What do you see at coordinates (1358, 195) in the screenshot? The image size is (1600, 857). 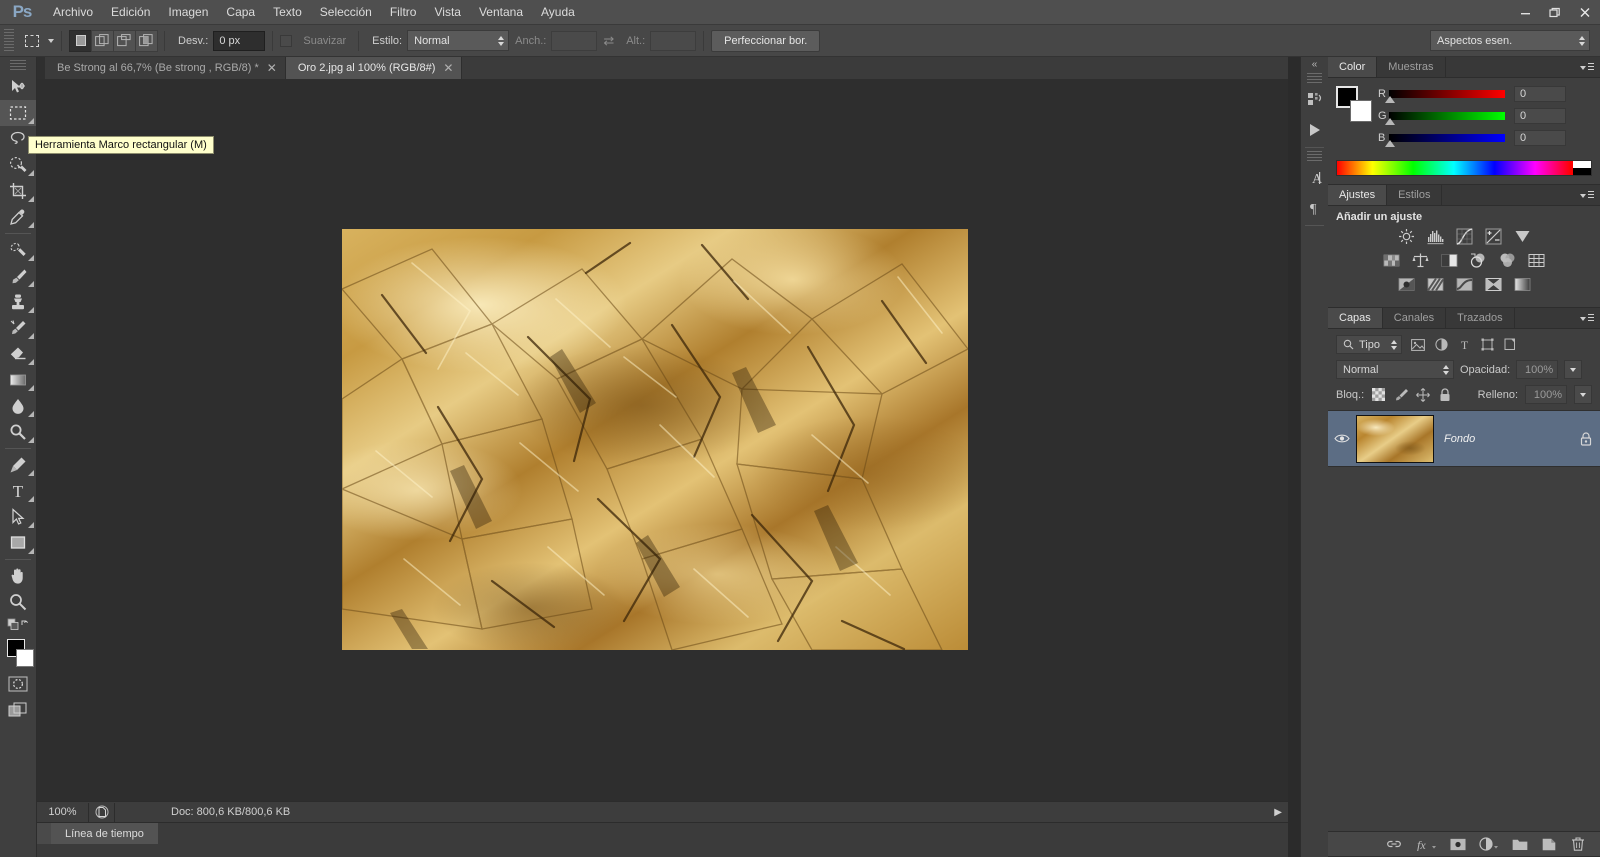 I see `tab-ajustes: Ajustes` at bounding box center [1358, 195].